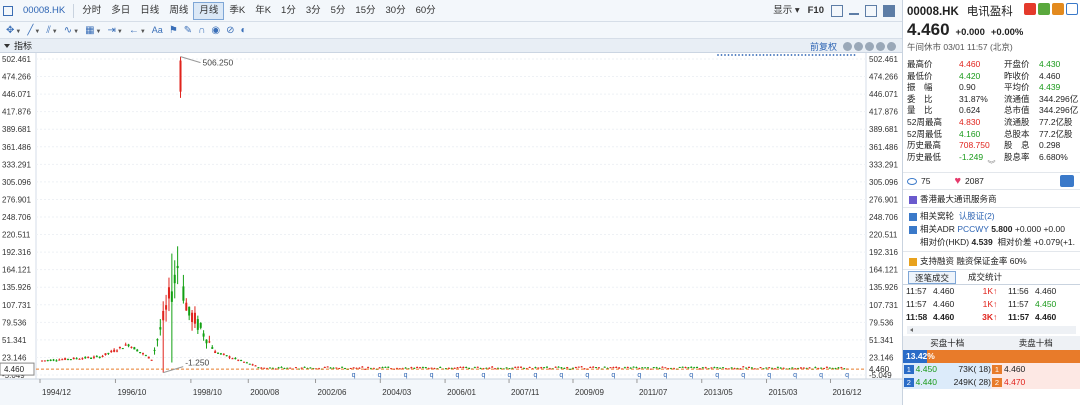  Describe the element at coordinates (1035, 383) in the screenshot. I see `ask-level: 2 4.470` at that location.